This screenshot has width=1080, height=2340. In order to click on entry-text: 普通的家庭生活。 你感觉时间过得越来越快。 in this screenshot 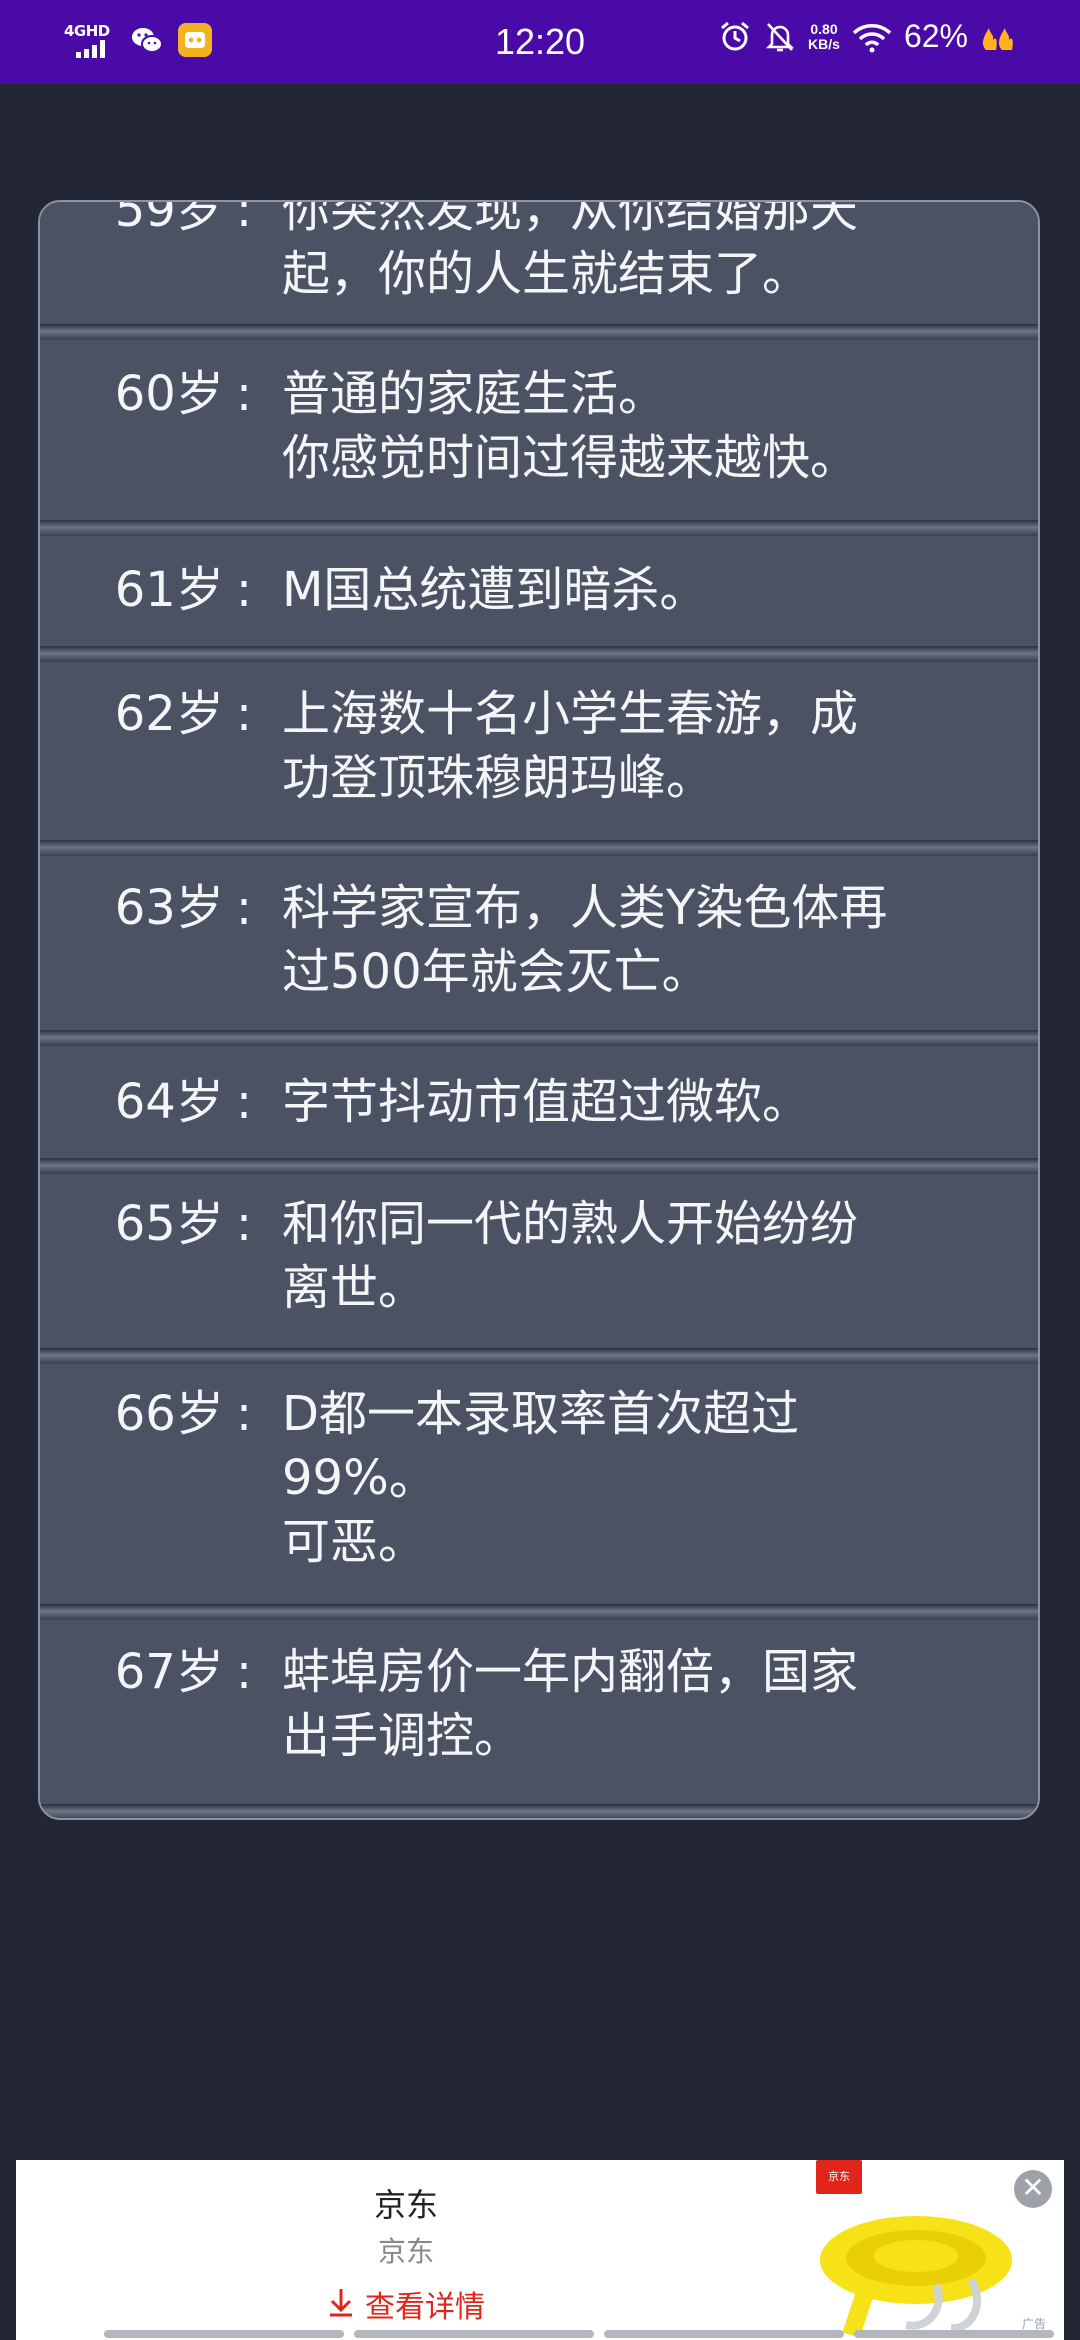, I will do `click(570, 426)`.